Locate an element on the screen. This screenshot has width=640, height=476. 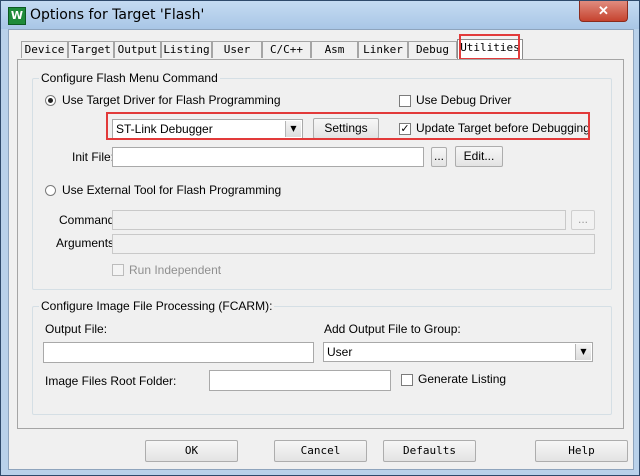
output-file-label: Output File: is located at coordinates (76, 329).